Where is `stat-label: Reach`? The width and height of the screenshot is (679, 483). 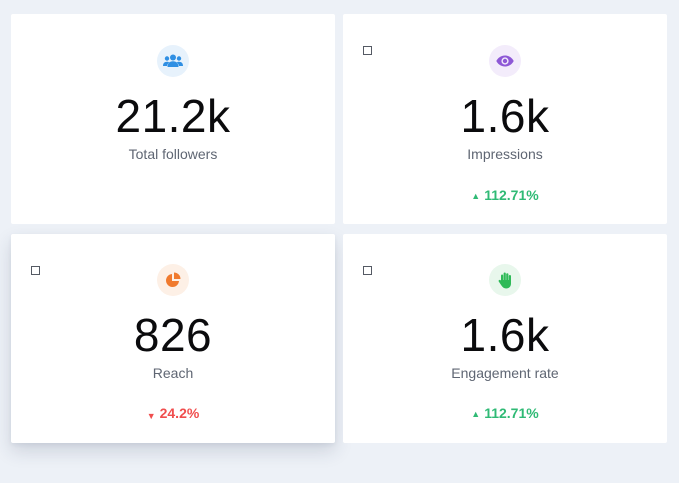
stat-label: Reach is located at coordinates (173, 373).